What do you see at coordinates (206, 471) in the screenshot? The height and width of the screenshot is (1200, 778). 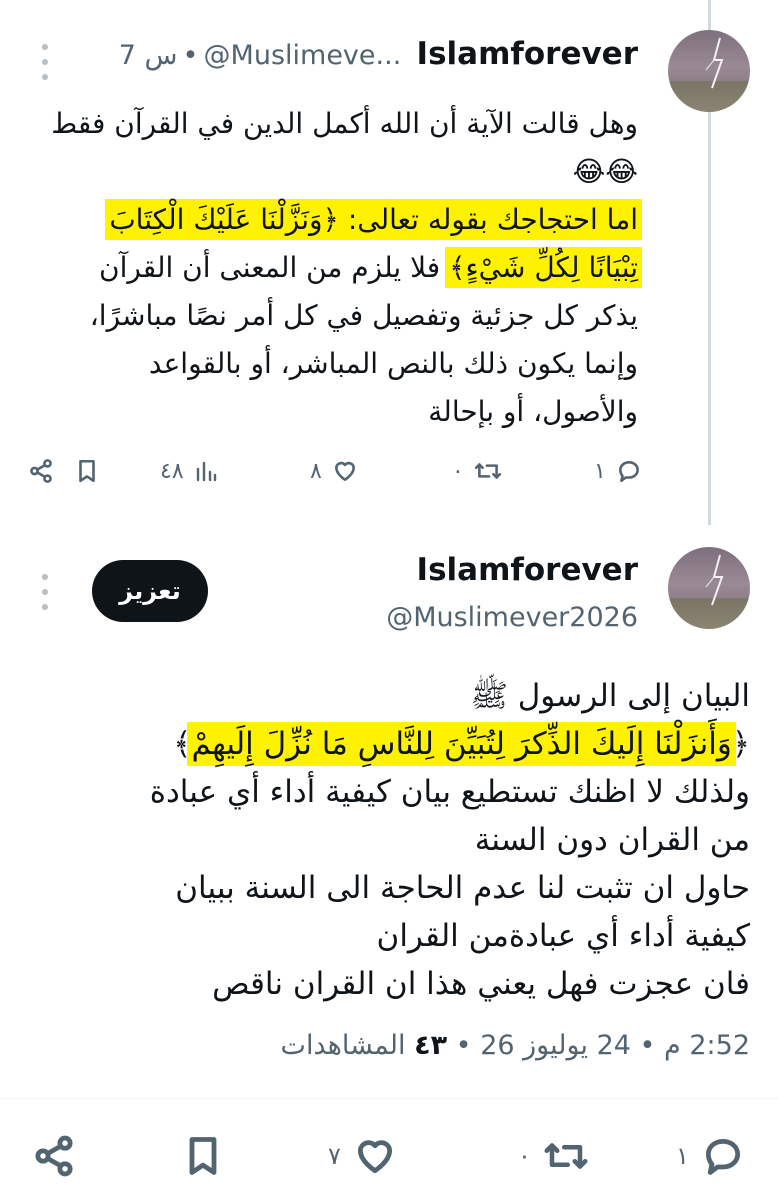 I see `analytics-icon` at bounding box center [206, 471].